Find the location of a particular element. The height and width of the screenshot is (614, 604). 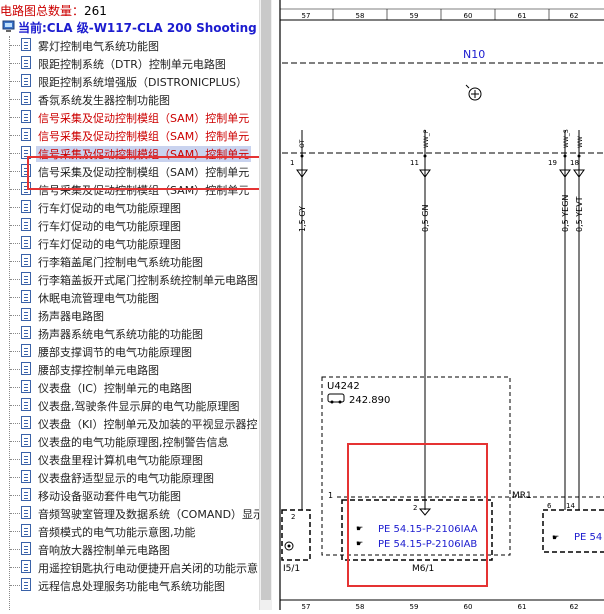

tree-item: 仪表盘（KI）控制单元及加装的平视显示器控 is located at coordinates (129, 423).